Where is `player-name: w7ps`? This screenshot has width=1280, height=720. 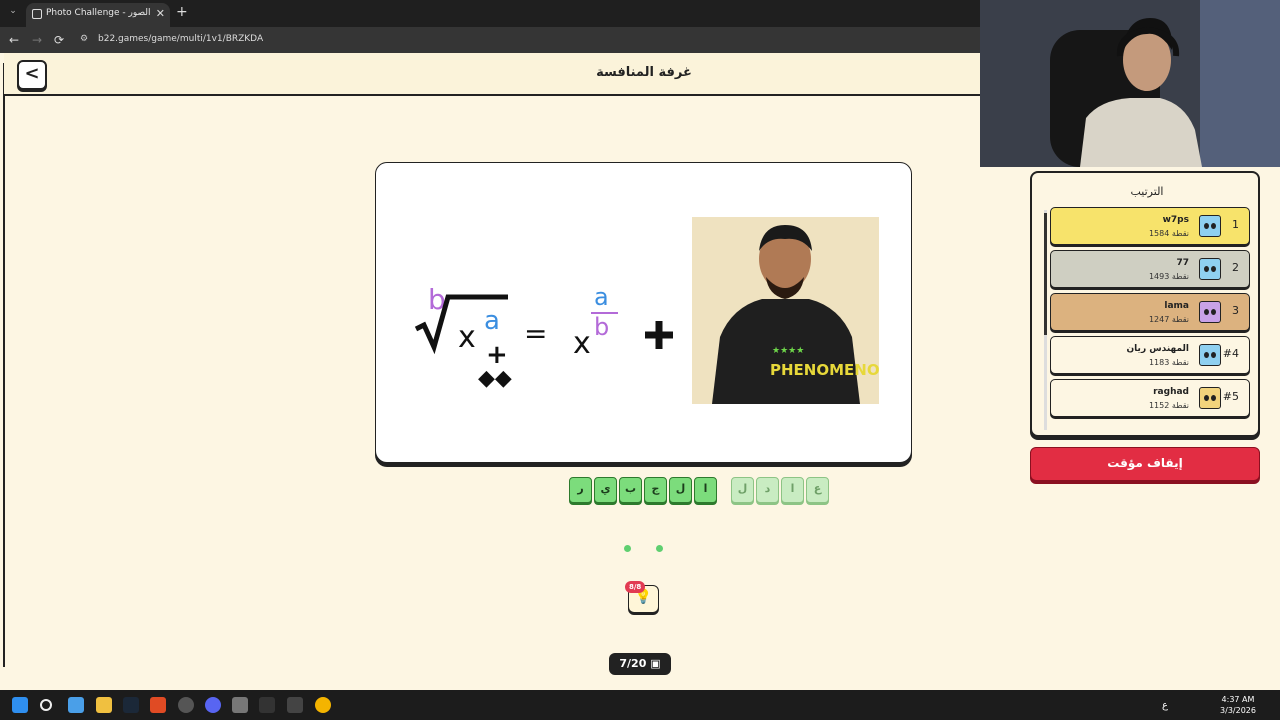
player-name: w7ps is located at coordinates (1175, 220).